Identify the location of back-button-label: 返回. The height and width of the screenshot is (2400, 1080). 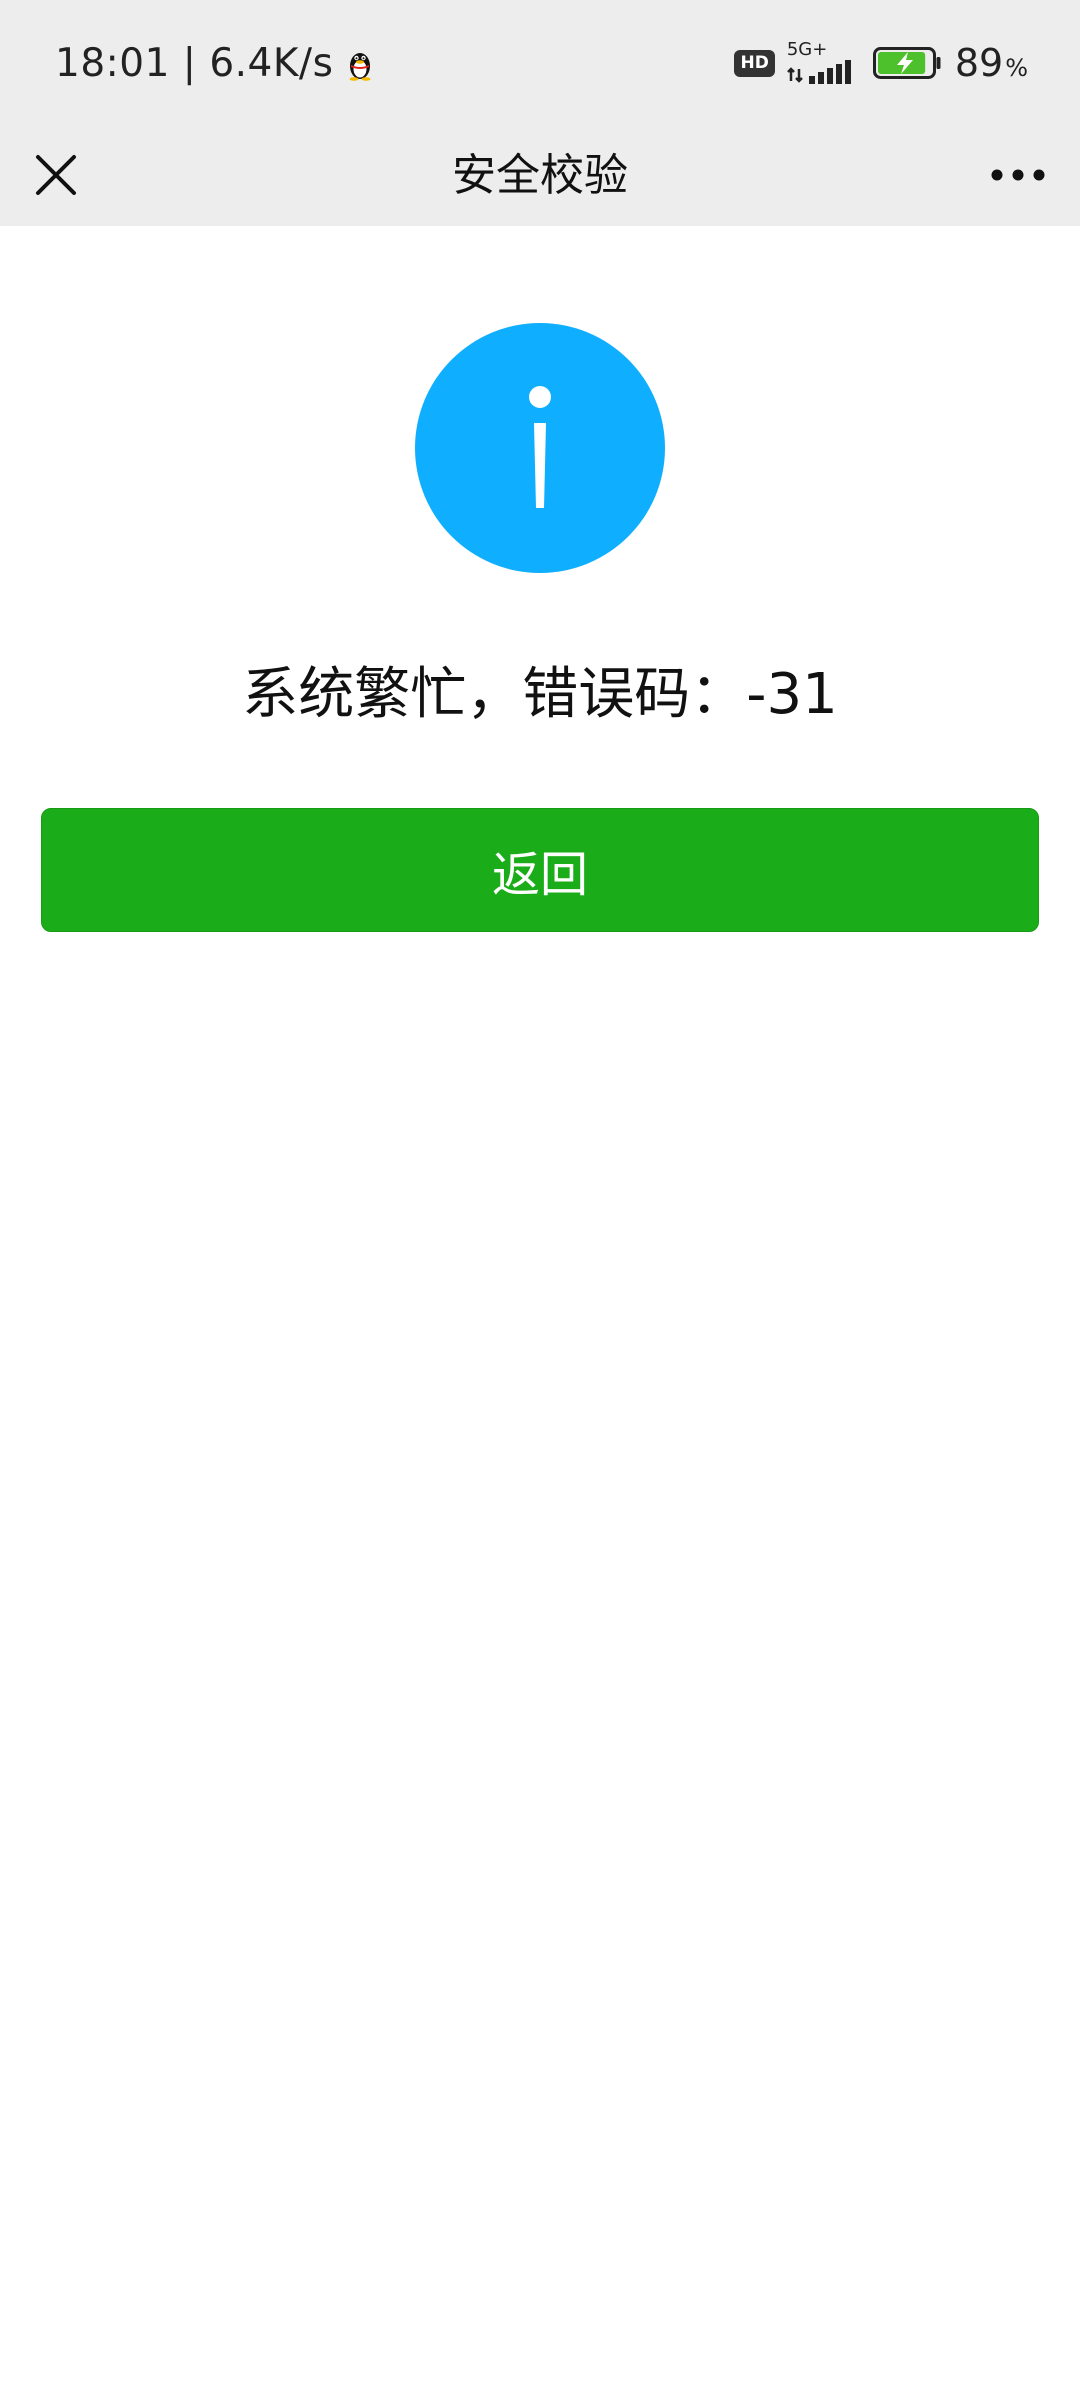
(539, 875).